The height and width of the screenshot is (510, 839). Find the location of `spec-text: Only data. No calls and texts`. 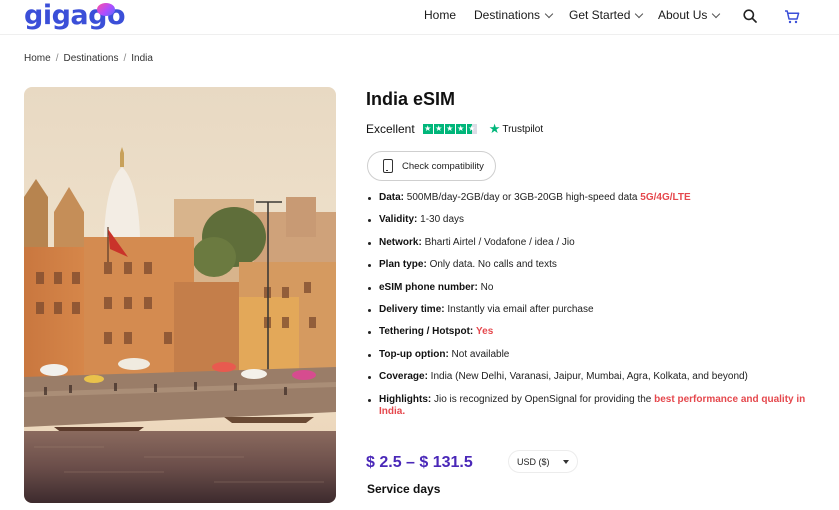

spec-text: Only data. No calls and texts is located at coordinates (491, 265).